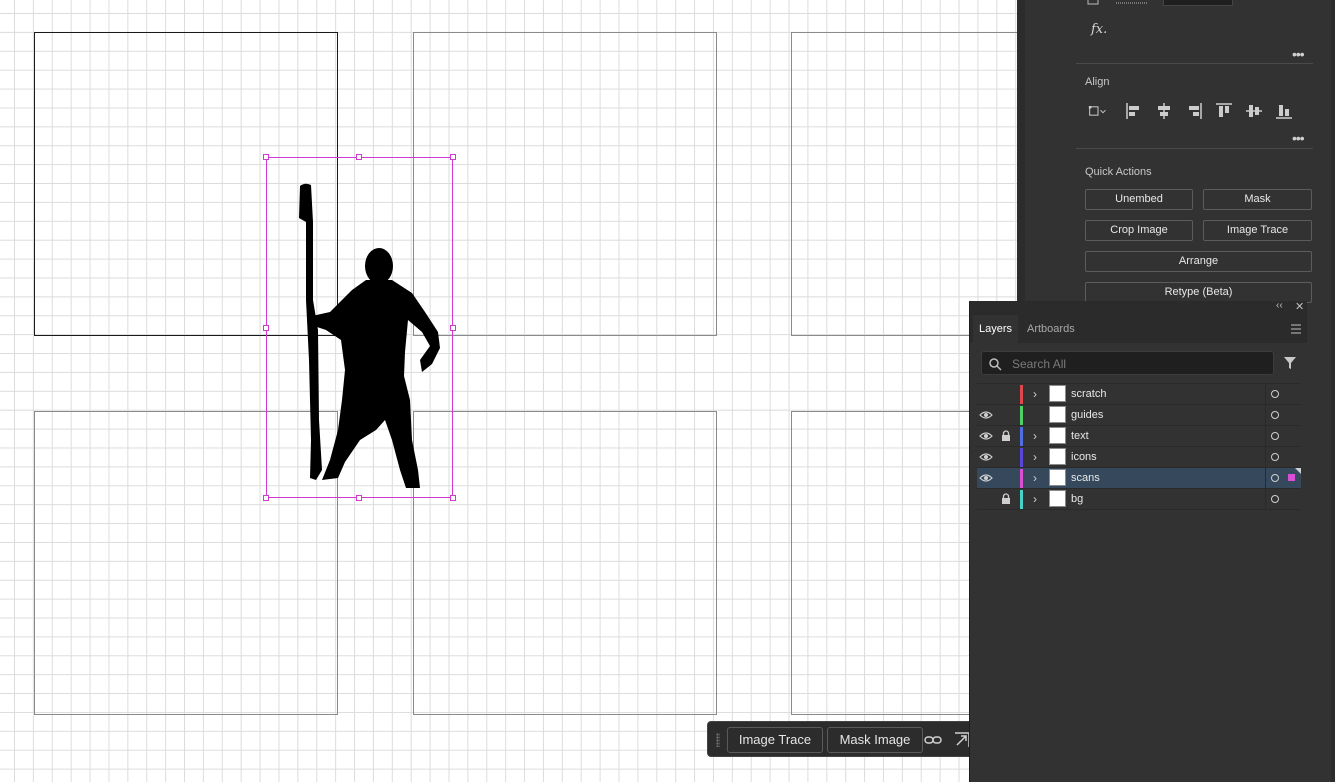 This screenshot has height=782, width=1335. Describe the element at coordinates (1284, 111) in the screenshot. I see `align-bottom-icon` at that location.